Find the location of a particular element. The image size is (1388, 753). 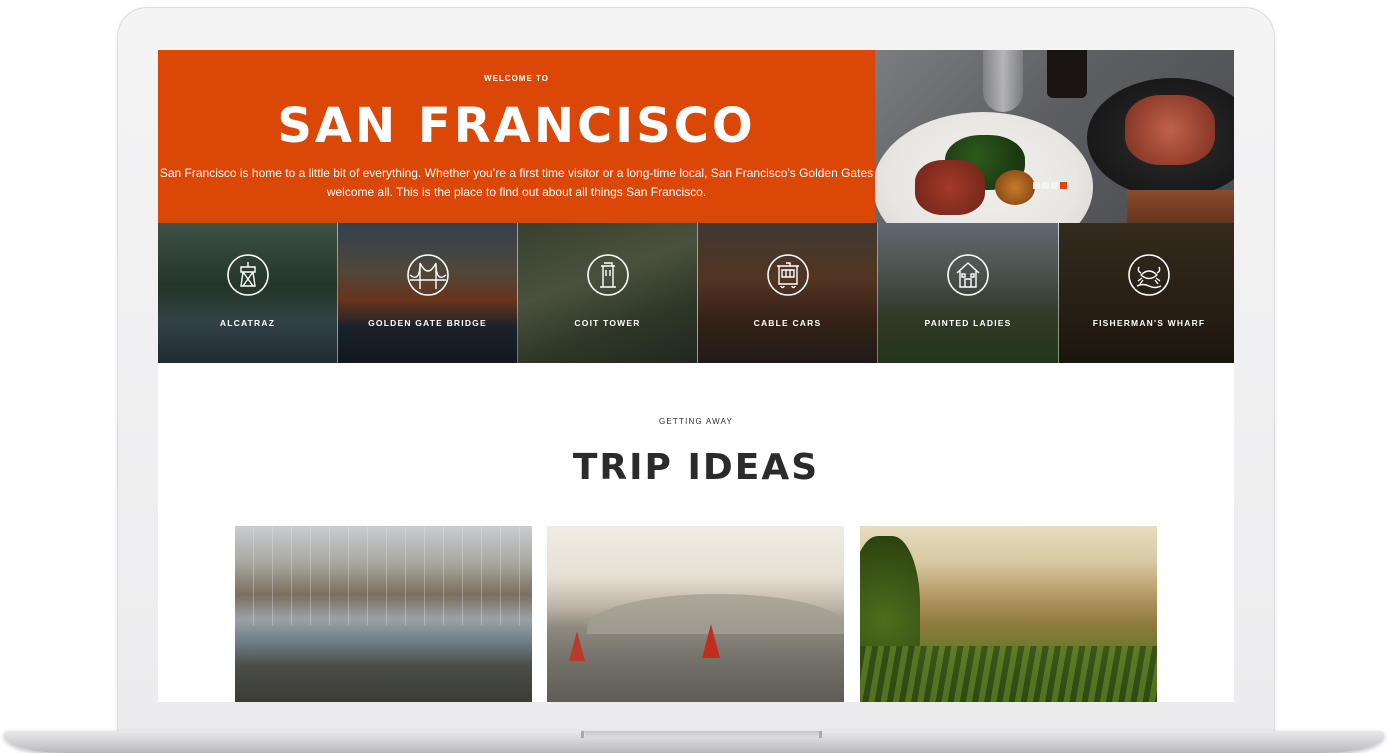

landmark-label: ALCATRAZ is located at coordinates (247, 323).